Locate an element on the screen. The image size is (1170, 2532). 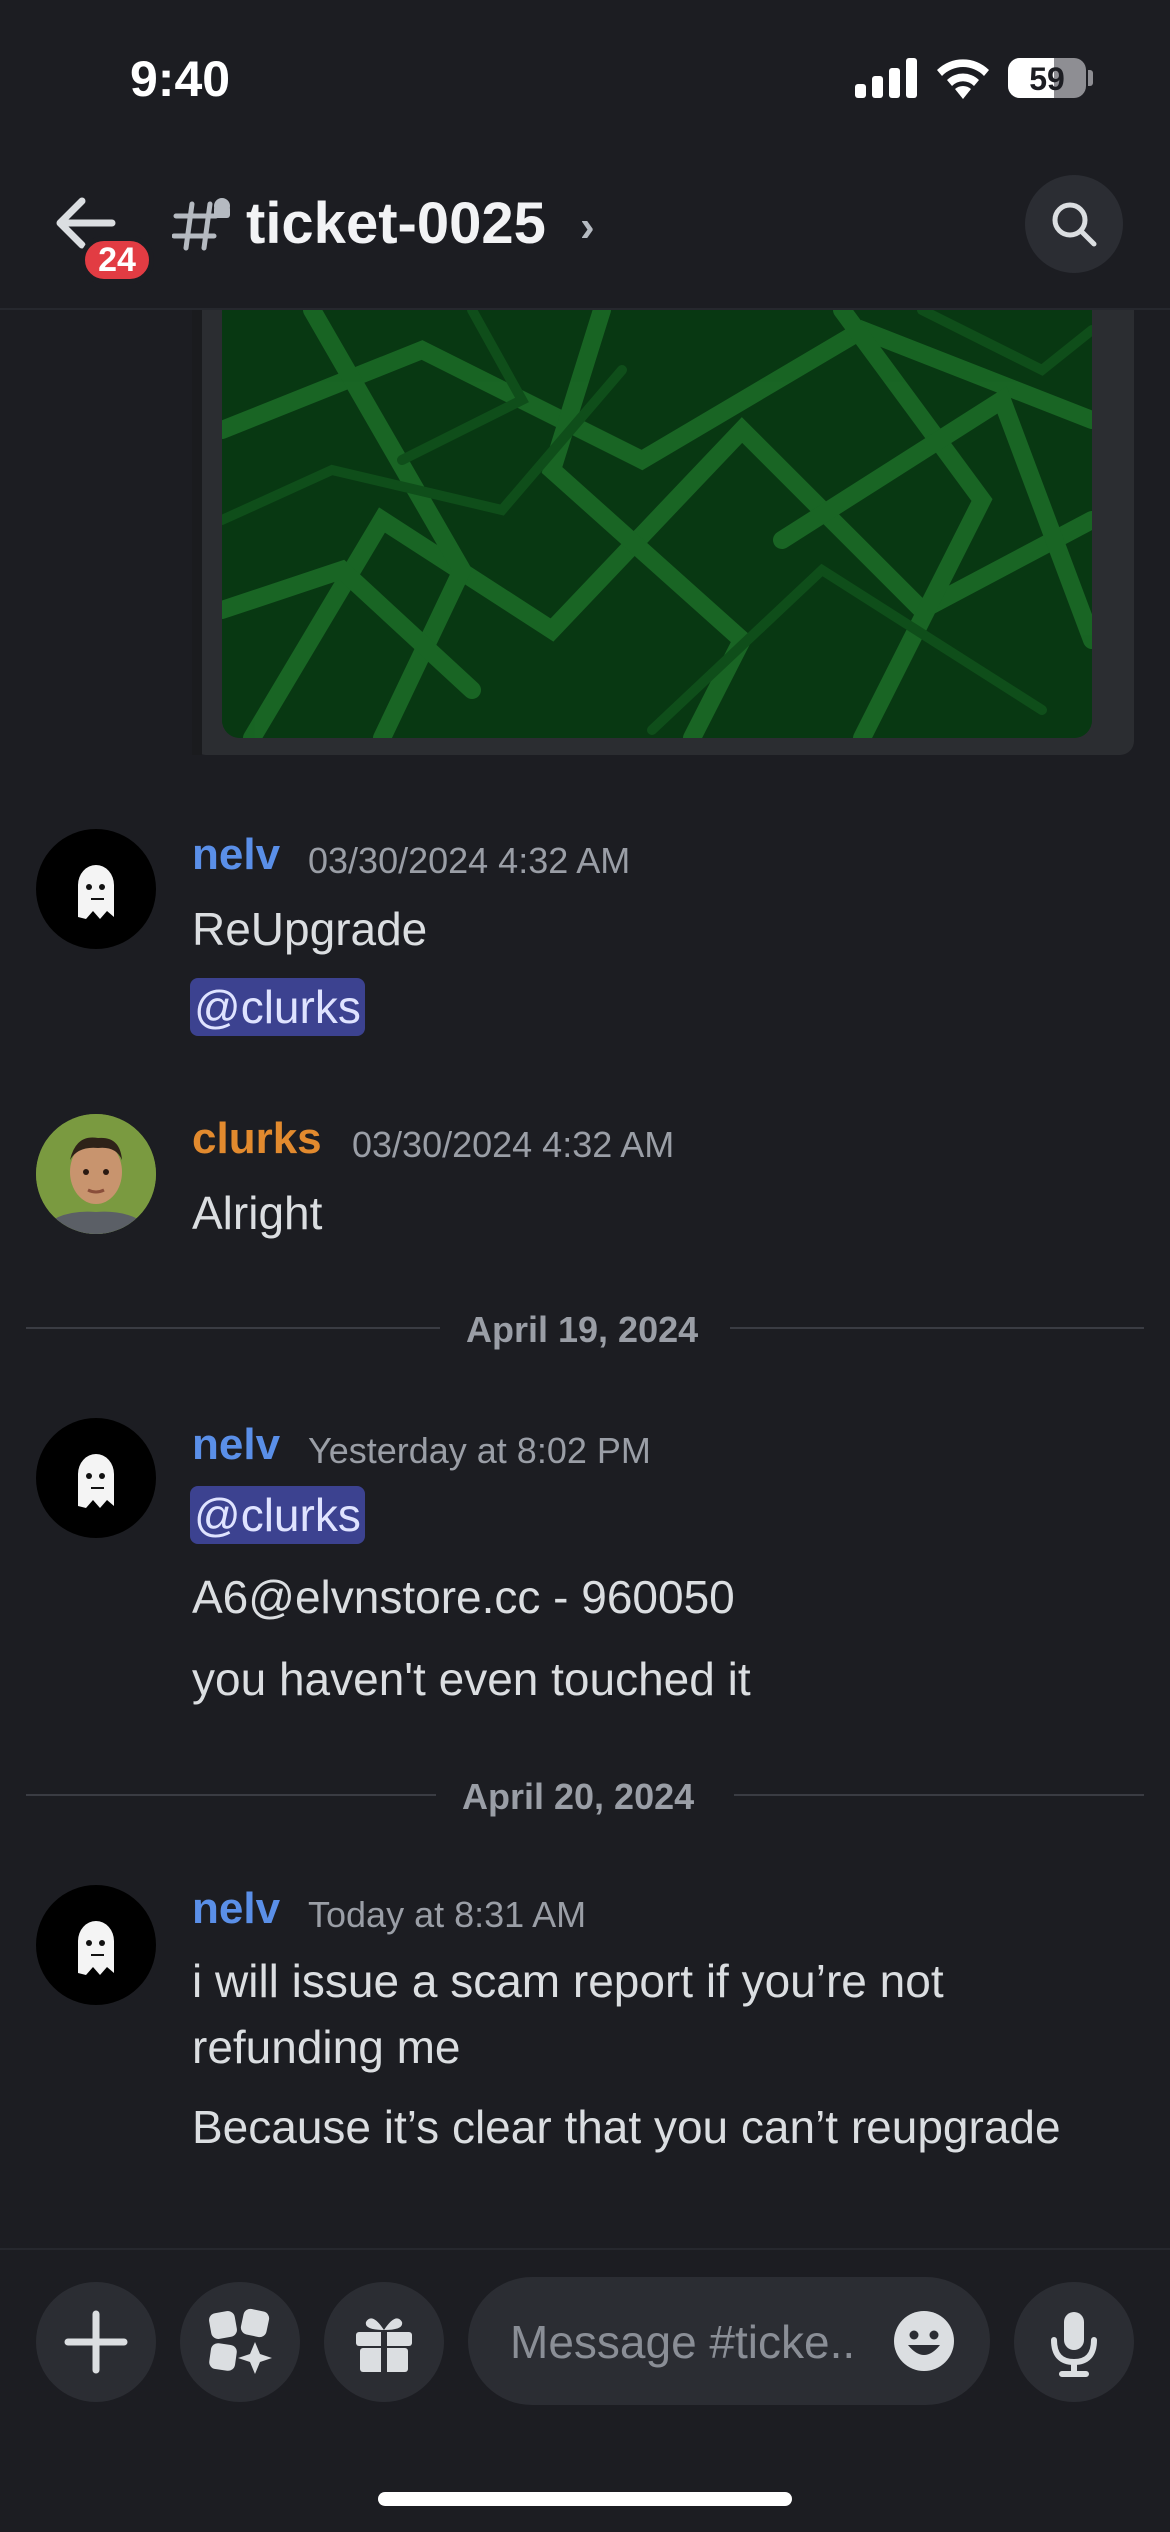
chevron-right-icon: › is located at coordinates (587, 227).